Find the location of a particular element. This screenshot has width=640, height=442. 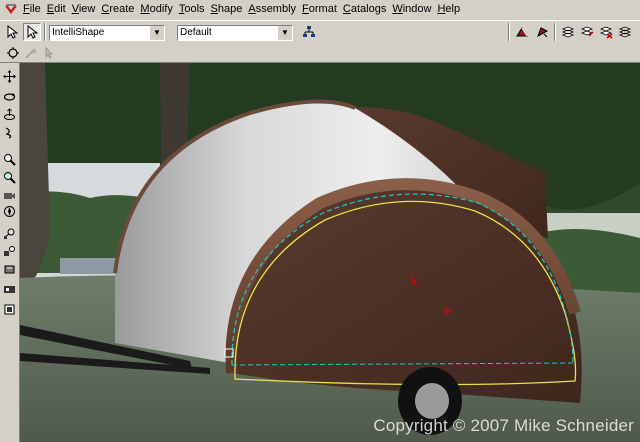

menu-item-format: Format is located at coordinates (319, 9).